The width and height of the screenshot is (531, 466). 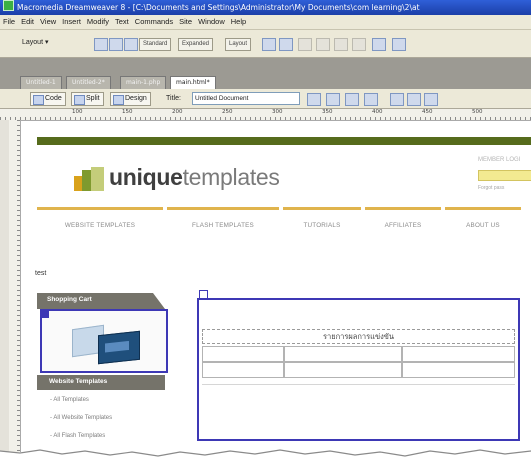 I want to click on tab-untitled-2: Untitled-2*, so click(x=88, y=83).